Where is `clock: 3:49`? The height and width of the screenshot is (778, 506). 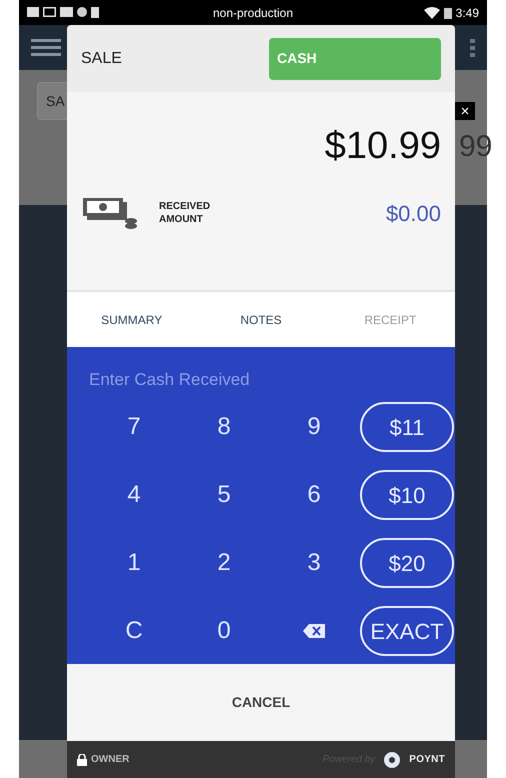
clock: 3:49 is located at coordinates (467, 13).